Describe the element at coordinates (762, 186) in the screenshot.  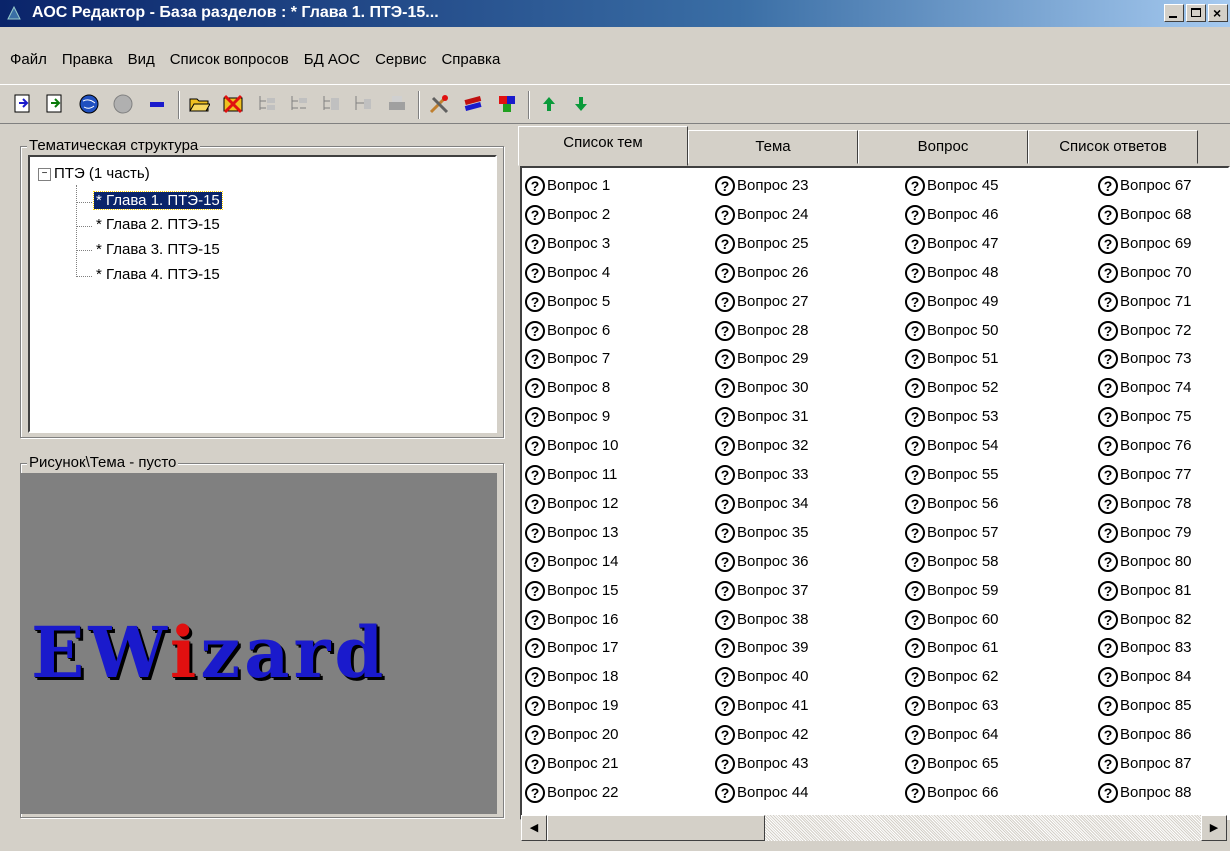
I see `question-item: ? Вопрос 23` at that location.